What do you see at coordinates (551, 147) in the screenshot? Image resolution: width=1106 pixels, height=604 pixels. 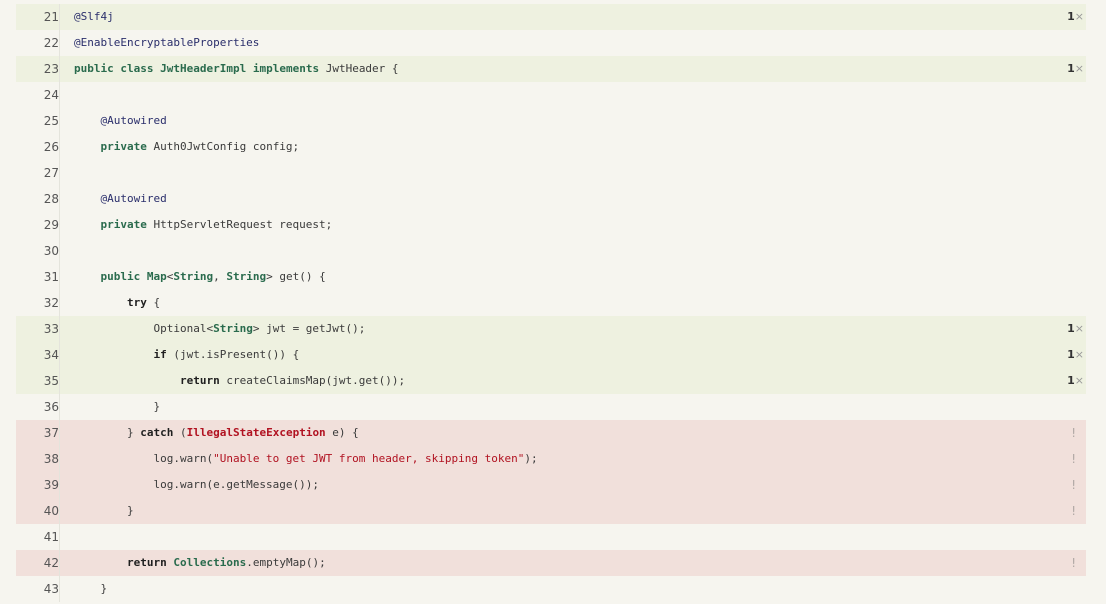 I see `code-line-26: 26 private Auth0JwtConfig config;` at bounding box center [551, 147].